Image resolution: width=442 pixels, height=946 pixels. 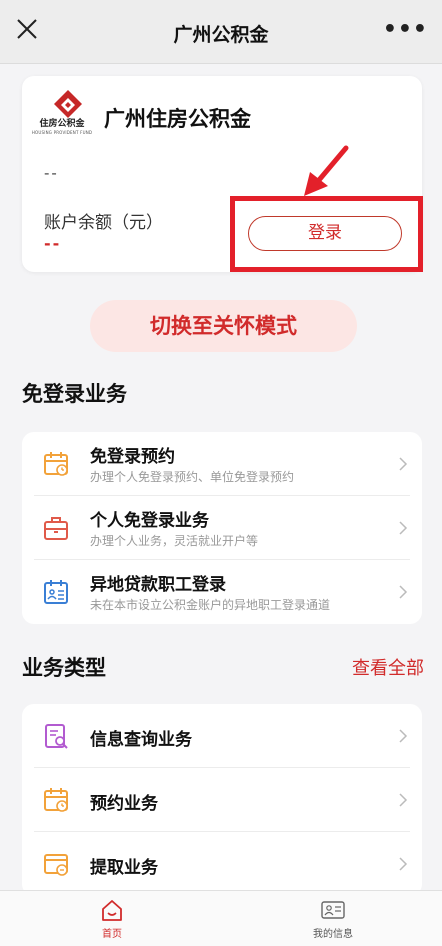 What do you see at coordinates (124, 868) in the screenshot?
I see `item-title: 提取业务` at bounding box center [124, 868].